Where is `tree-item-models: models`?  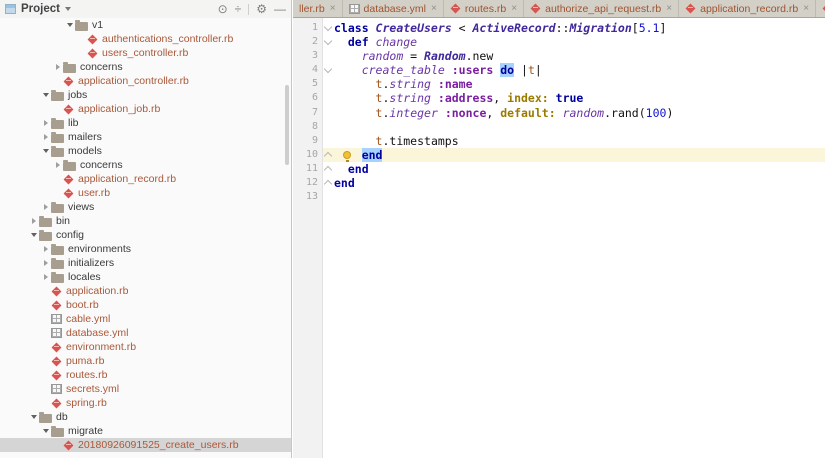
tree-item-models: models is located at coordinates (145, 151).